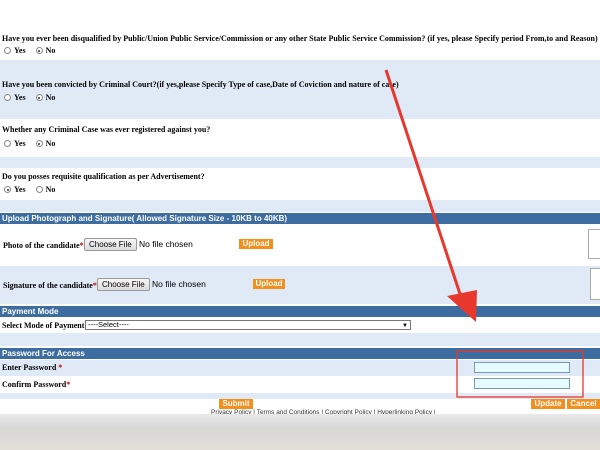 The height and width of the screenshot is (450, 600). What do you see at coordinates (424, 185) in the screenshot?
I see `annotation-arrow-line` at bounding box center [424, 185].